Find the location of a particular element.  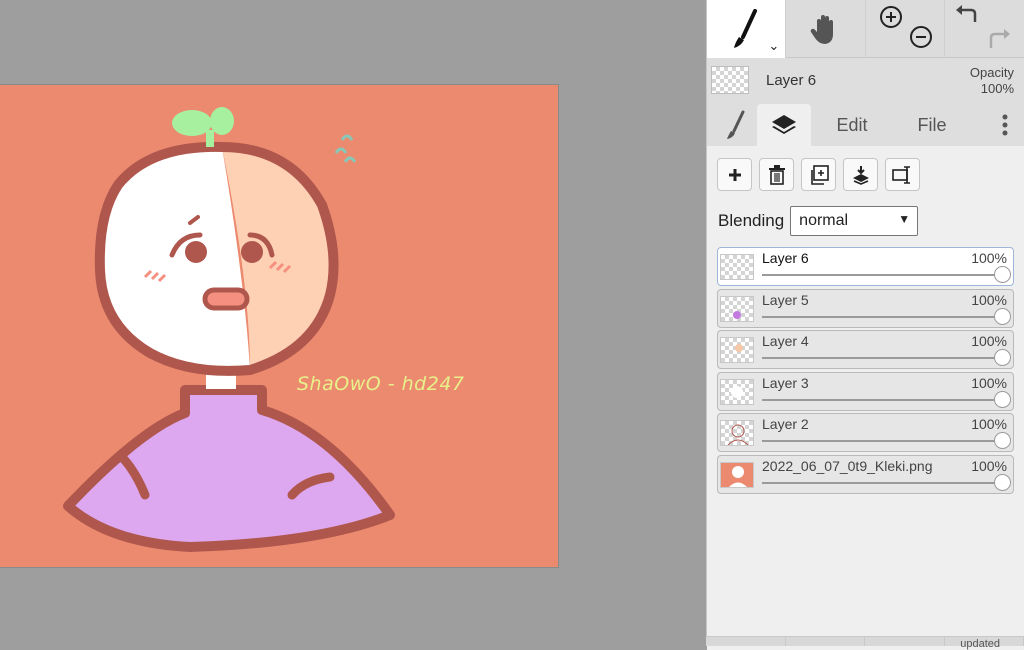

merge-down-button is located at coordinates (860, 174).